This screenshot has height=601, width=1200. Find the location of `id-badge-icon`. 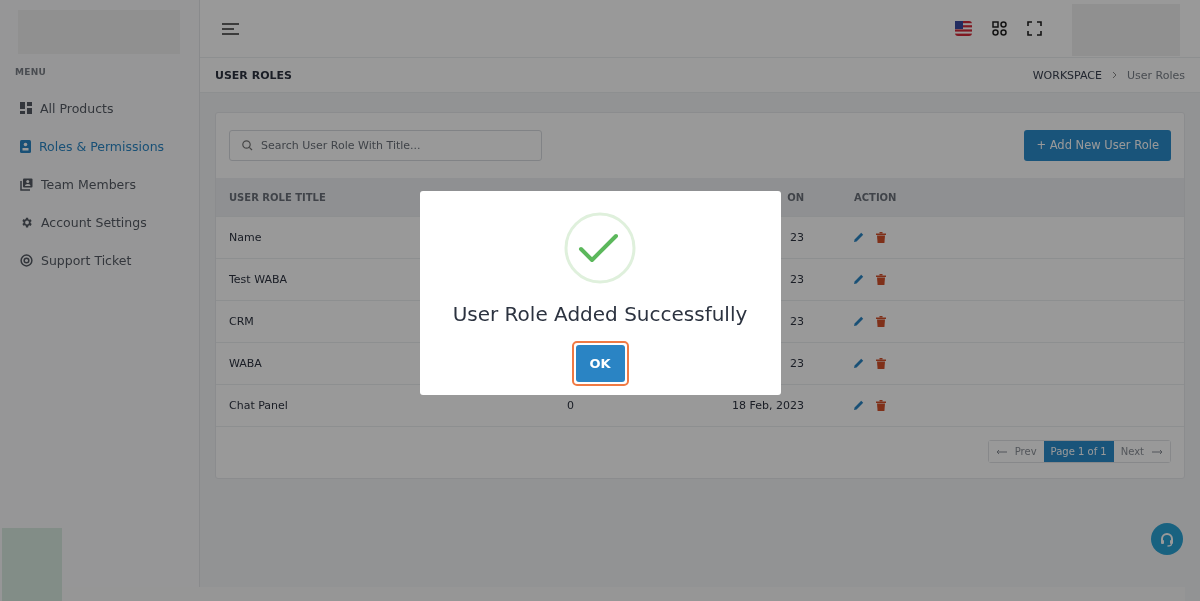

id-badge-icon is located at coordinates (25, 146).